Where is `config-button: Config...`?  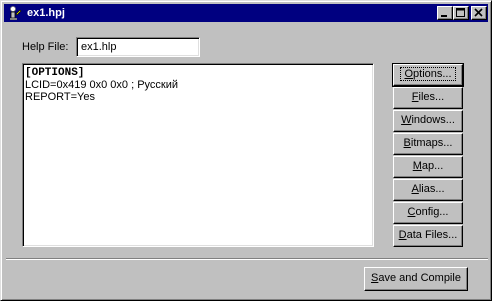 config-button: Config... is located at coordinates (428, 213).